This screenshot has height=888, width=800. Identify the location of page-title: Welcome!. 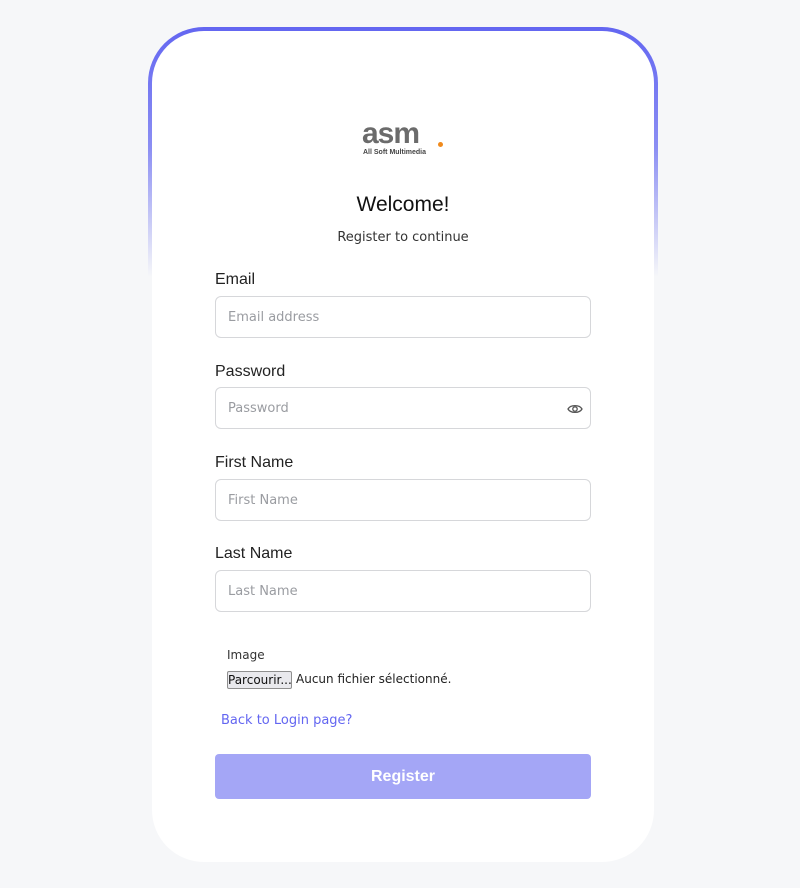
(403, 204).